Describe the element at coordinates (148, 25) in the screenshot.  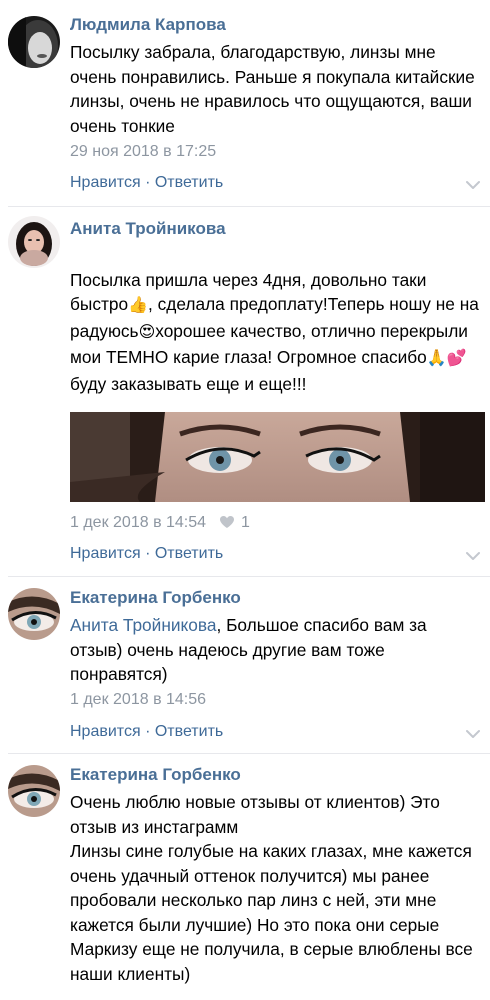
I see `comment-author: Людмила Карпова` at that location.